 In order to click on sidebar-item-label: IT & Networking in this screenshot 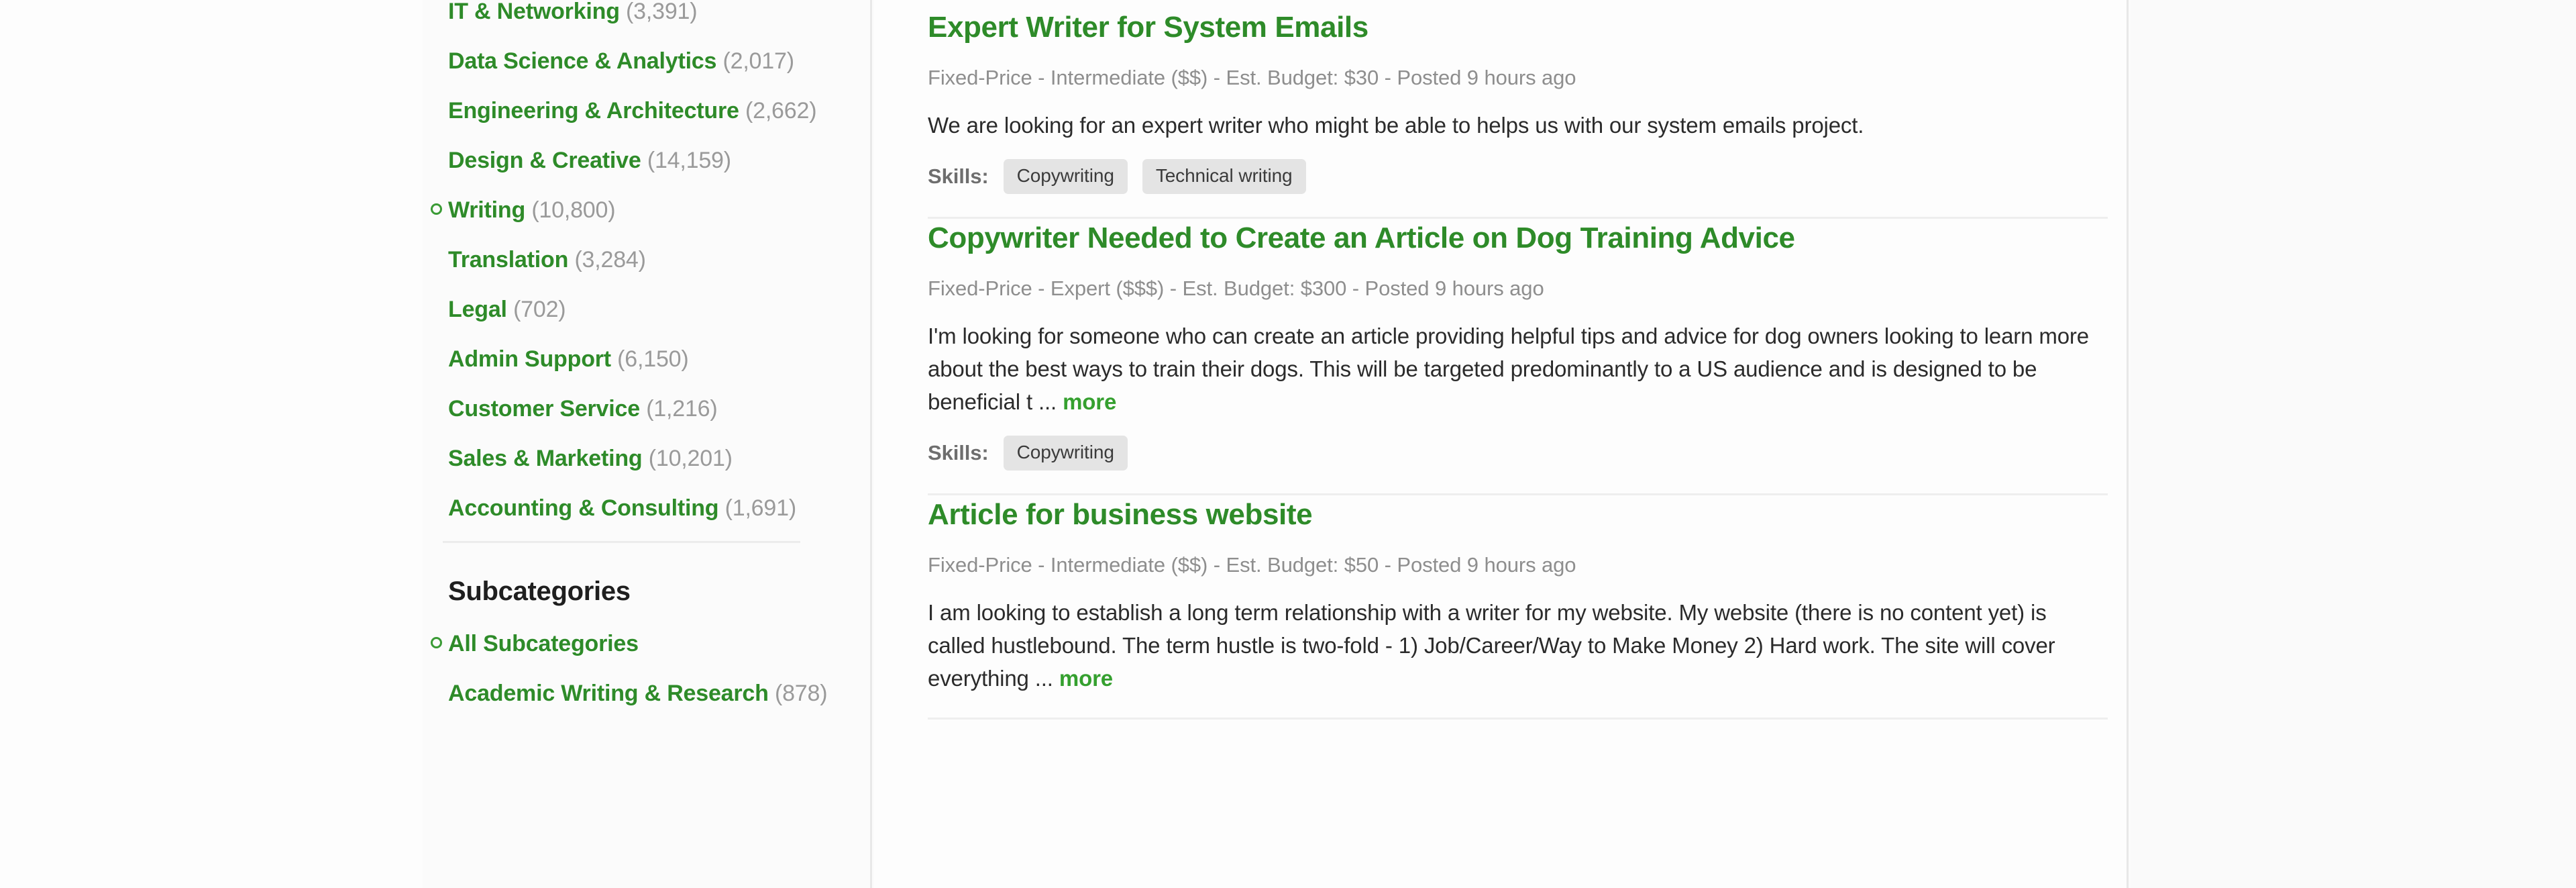, I will do `click(534, 12)`.